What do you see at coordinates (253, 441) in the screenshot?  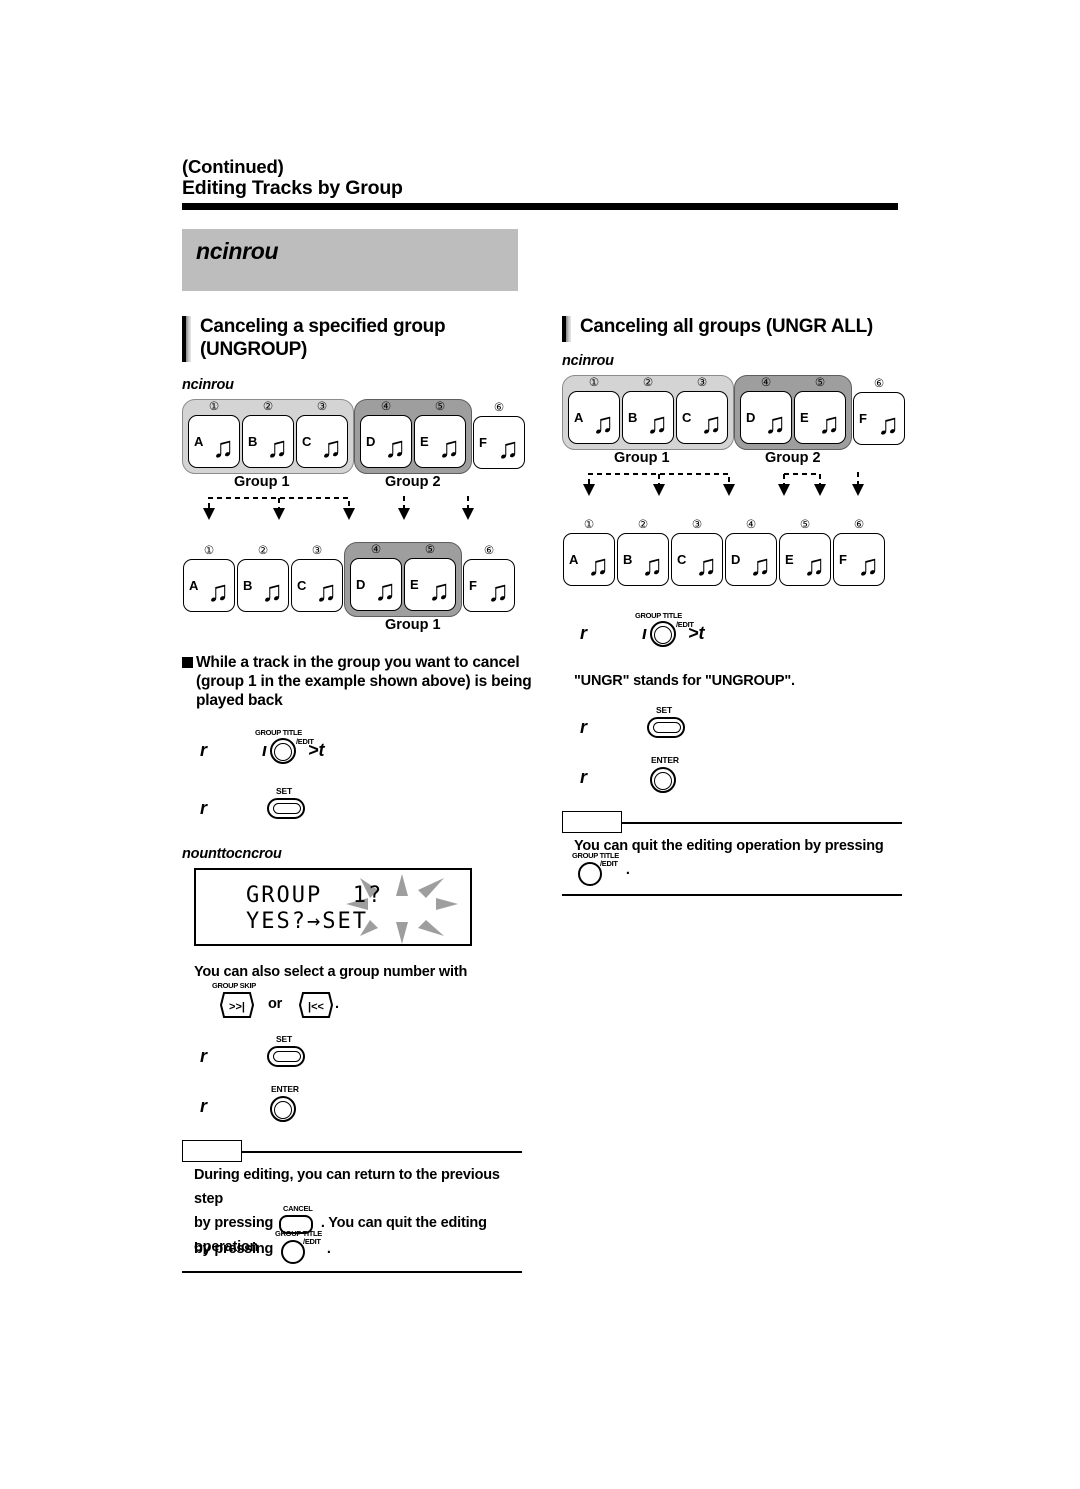 I see `track-letter: B` at bounding box center [253, 441].